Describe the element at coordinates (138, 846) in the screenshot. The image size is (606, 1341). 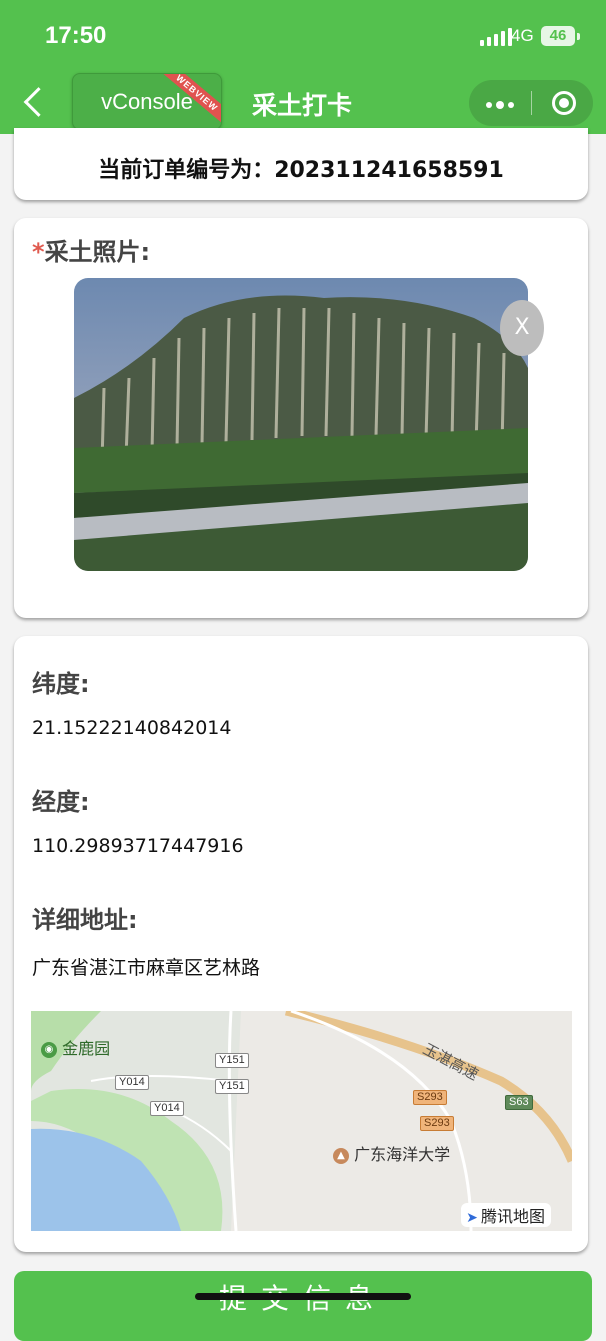
I see `longitude-value: 110.29893717447916` at that location.